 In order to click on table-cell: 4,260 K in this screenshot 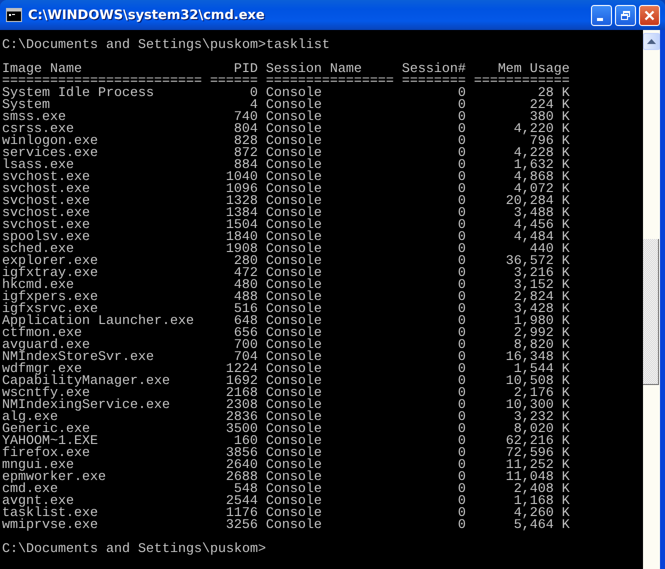, I will do `click(542, 514)`.